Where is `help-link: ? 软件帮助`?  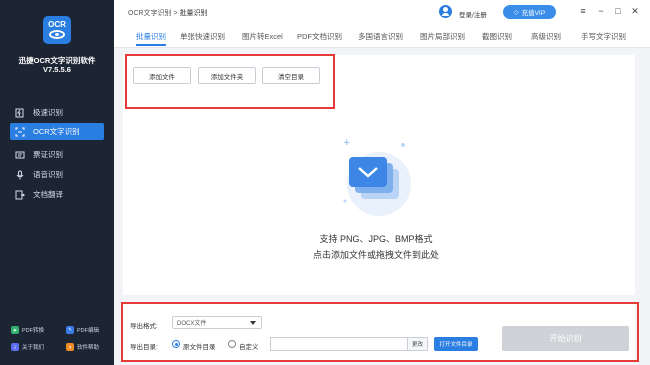 help-link: ? 软件帮助 is located at coordinates (82, 347).